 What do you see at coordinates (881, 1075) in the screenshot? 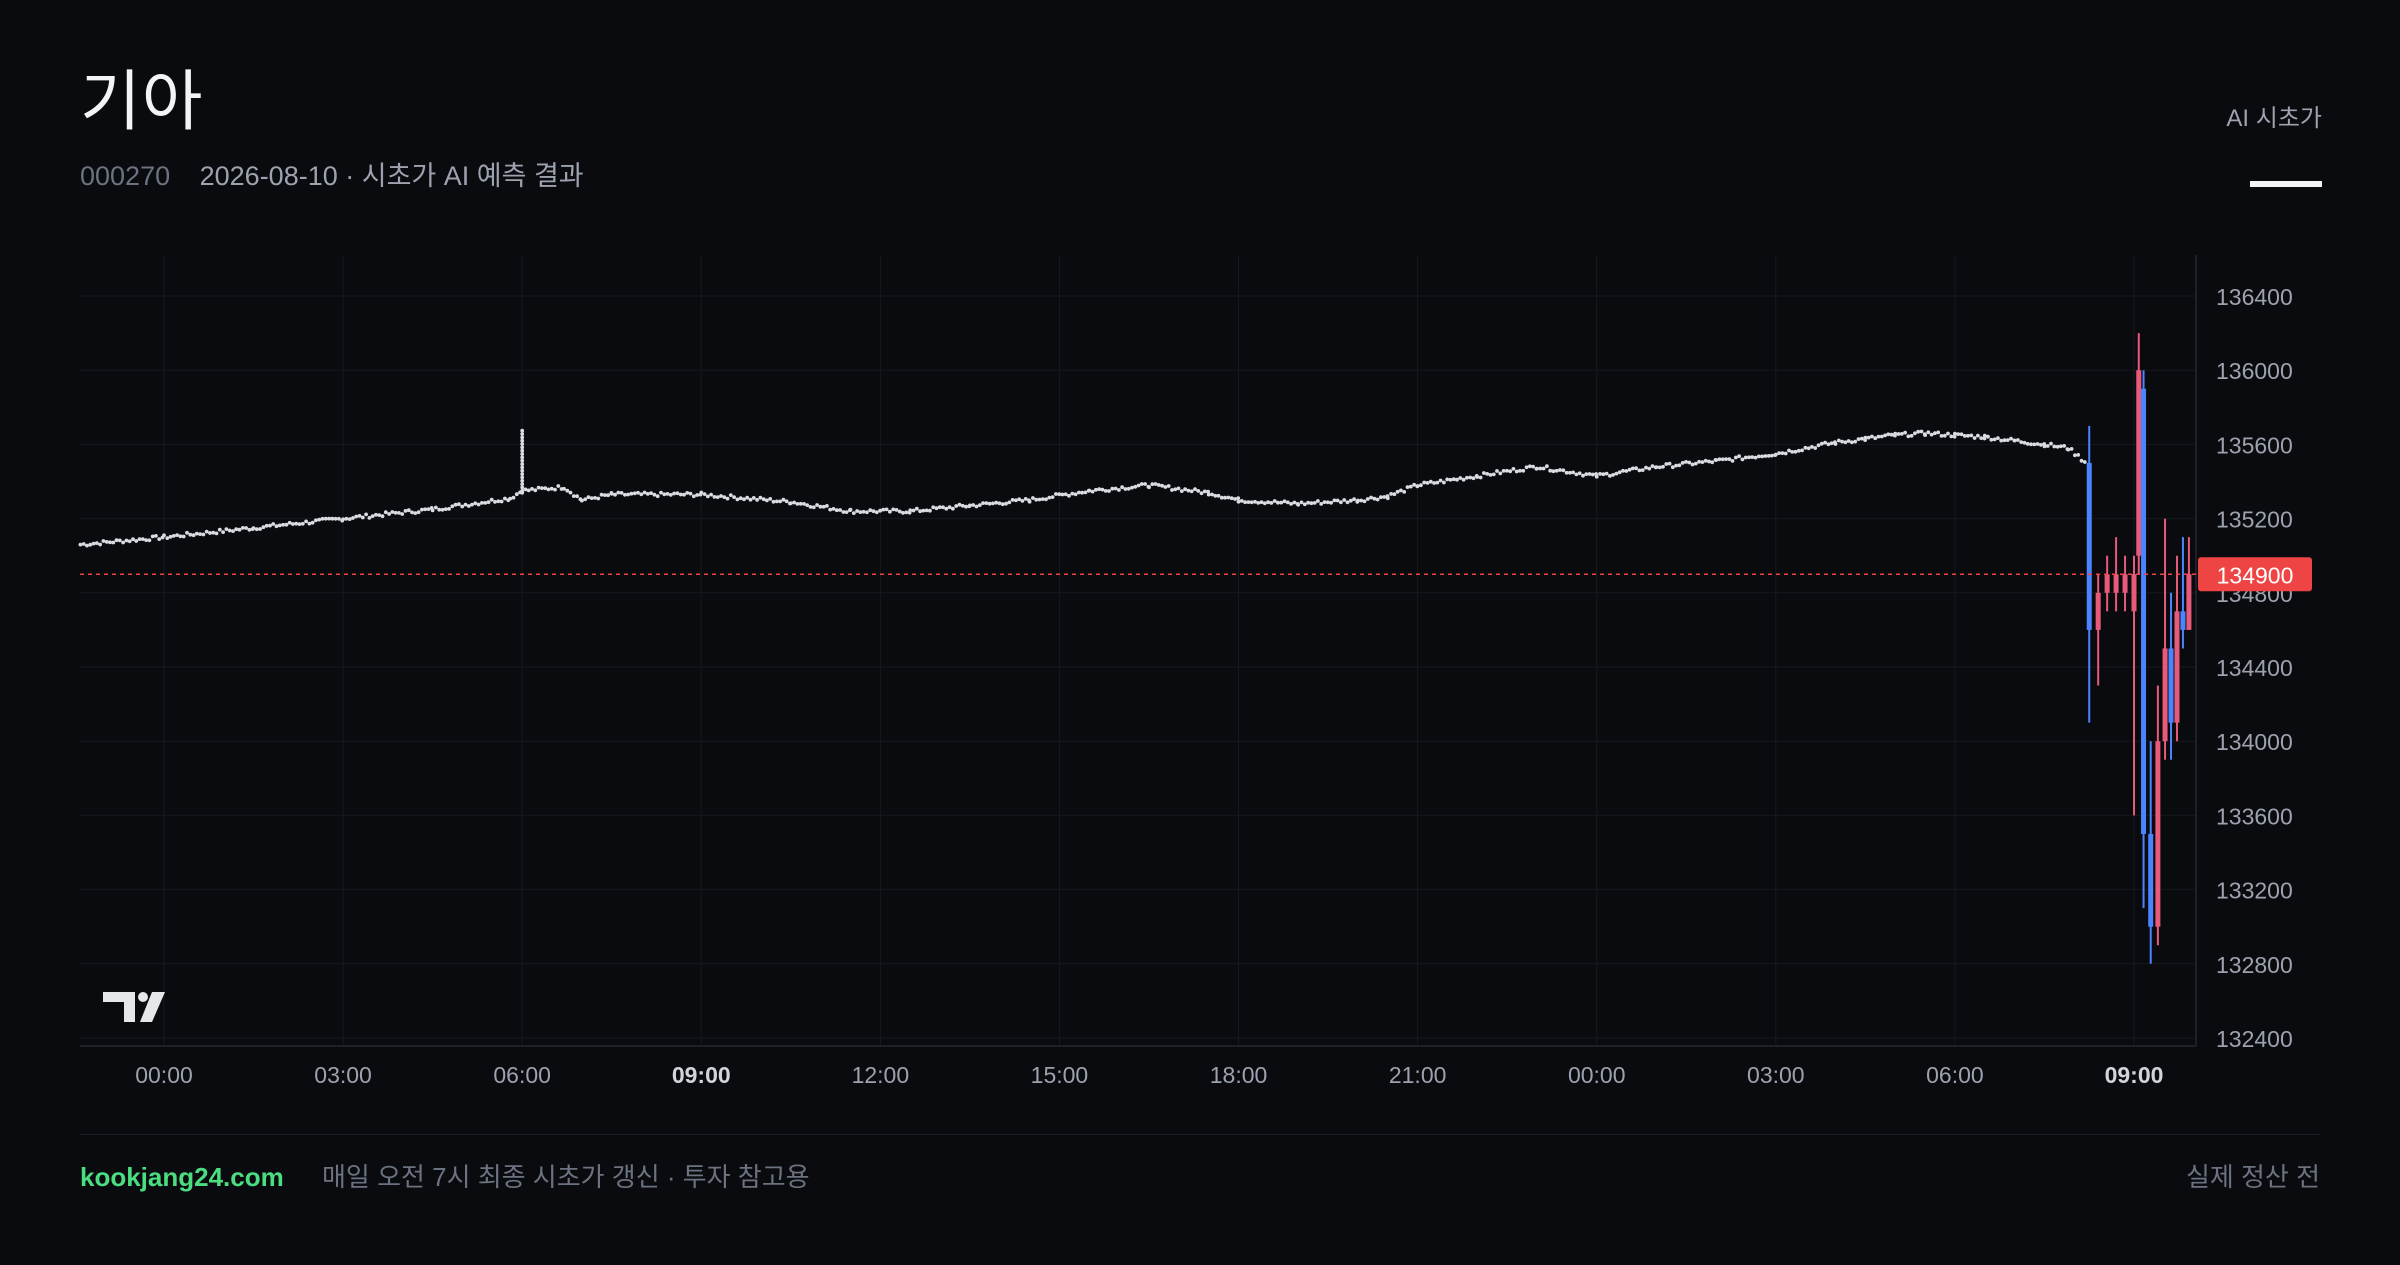
I see `x-tick-label: 12:00` at bounding box center [881, 1075].